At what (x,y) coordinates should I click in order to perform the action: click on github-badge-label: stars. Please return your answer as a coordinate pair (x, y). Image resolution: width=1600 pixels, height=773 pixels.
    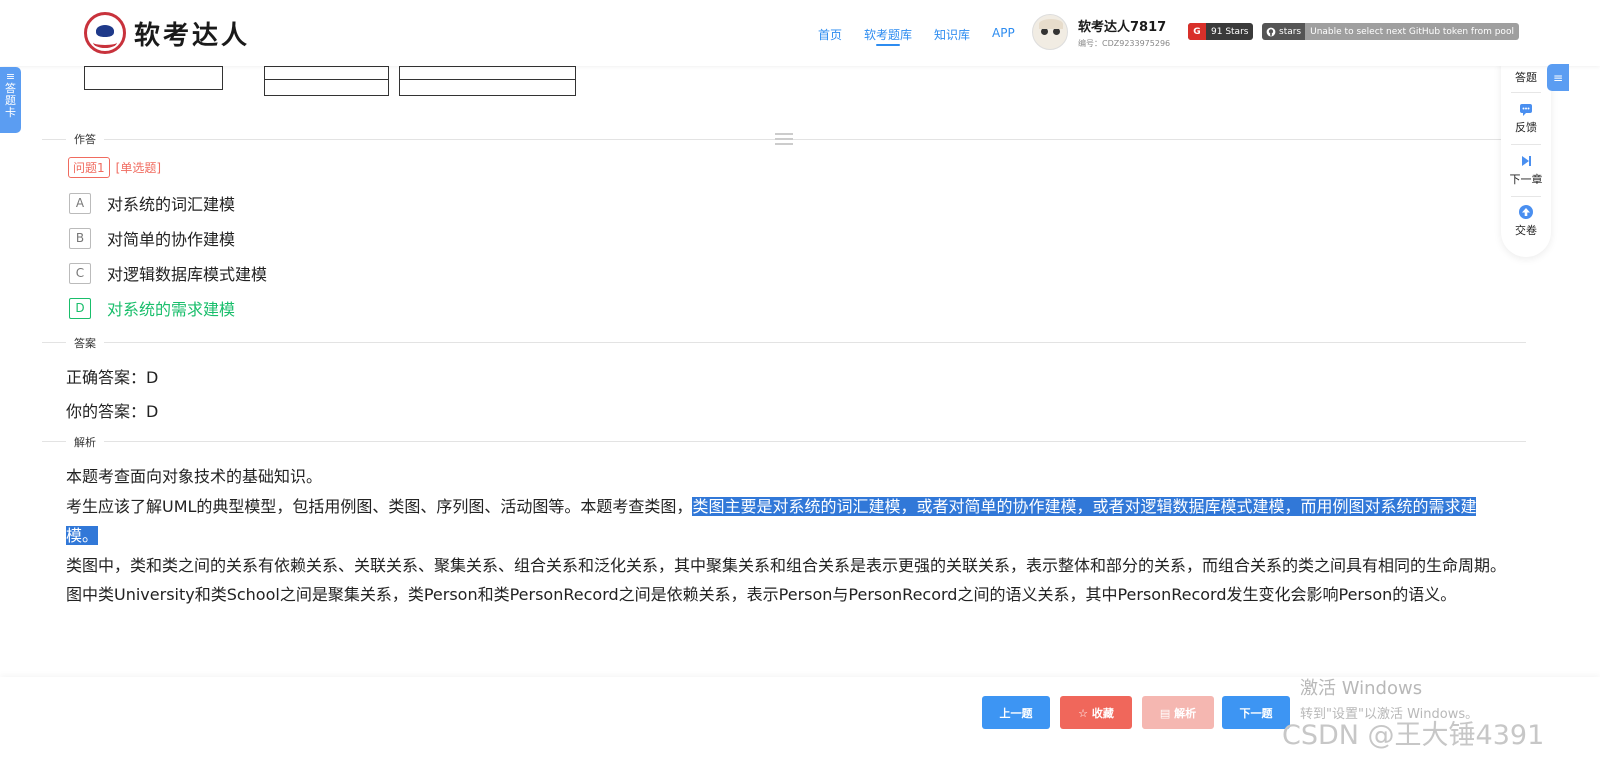
    Looking at the image, I should click on (1284, 31).